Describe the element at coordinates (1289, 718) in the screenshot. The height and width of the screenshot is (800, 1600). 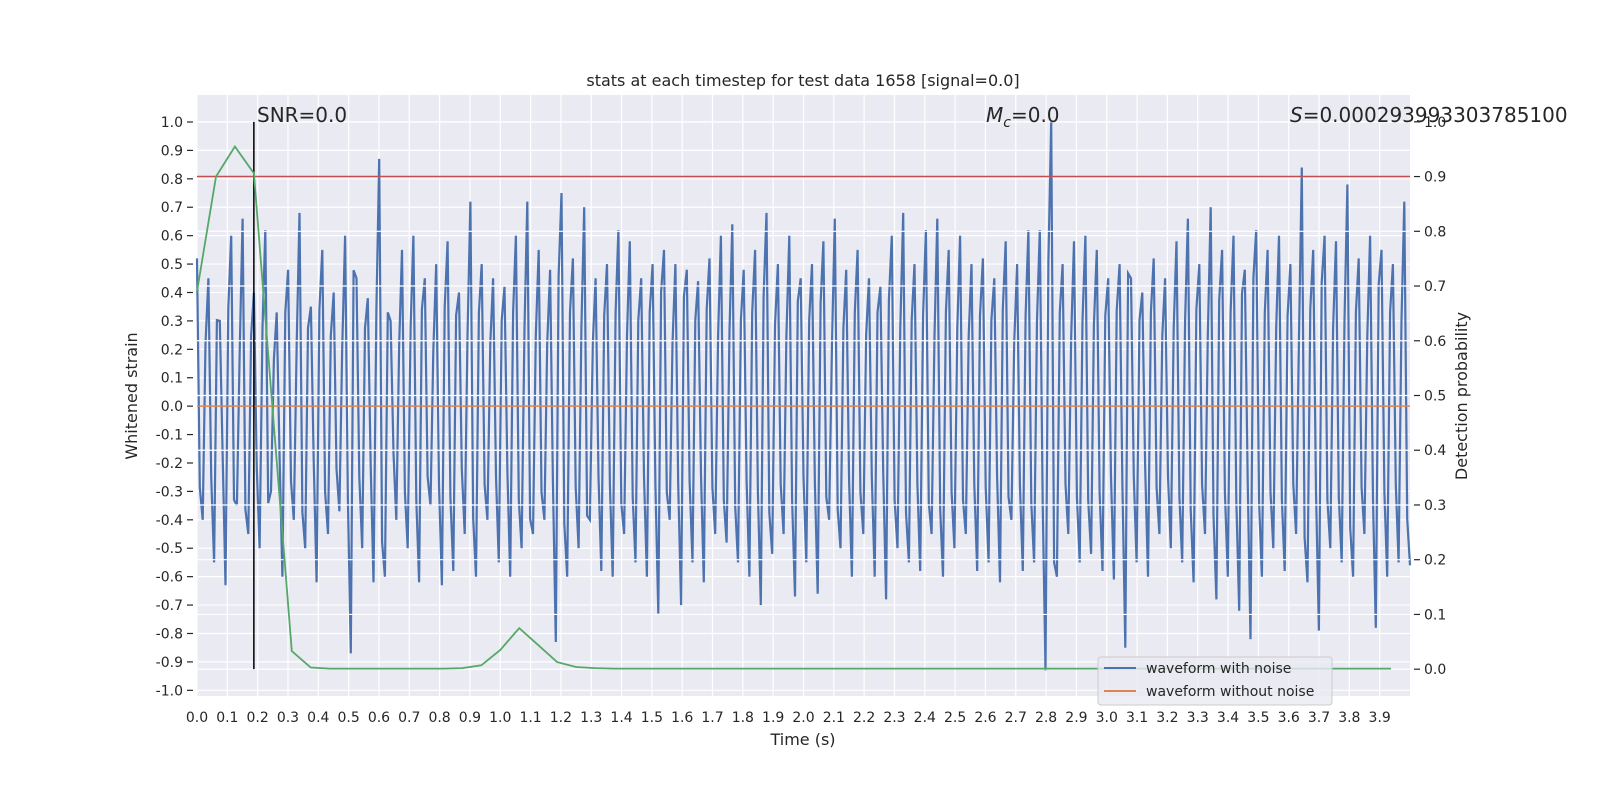
I see `x-tick-label: 3.6` at that location.